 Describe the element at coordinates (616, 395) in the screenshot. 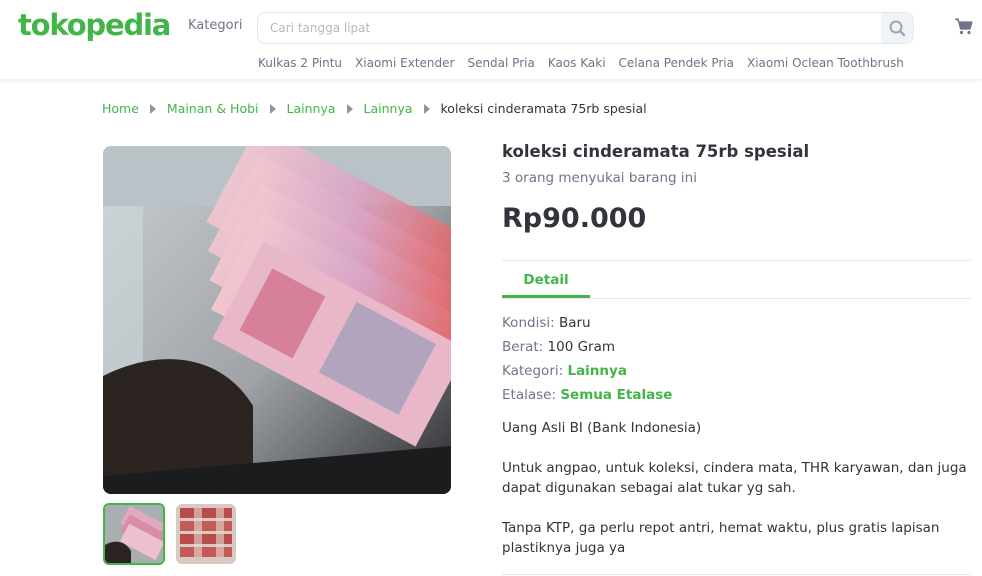

I see `showcase-link: Semua Etalase` at that location.